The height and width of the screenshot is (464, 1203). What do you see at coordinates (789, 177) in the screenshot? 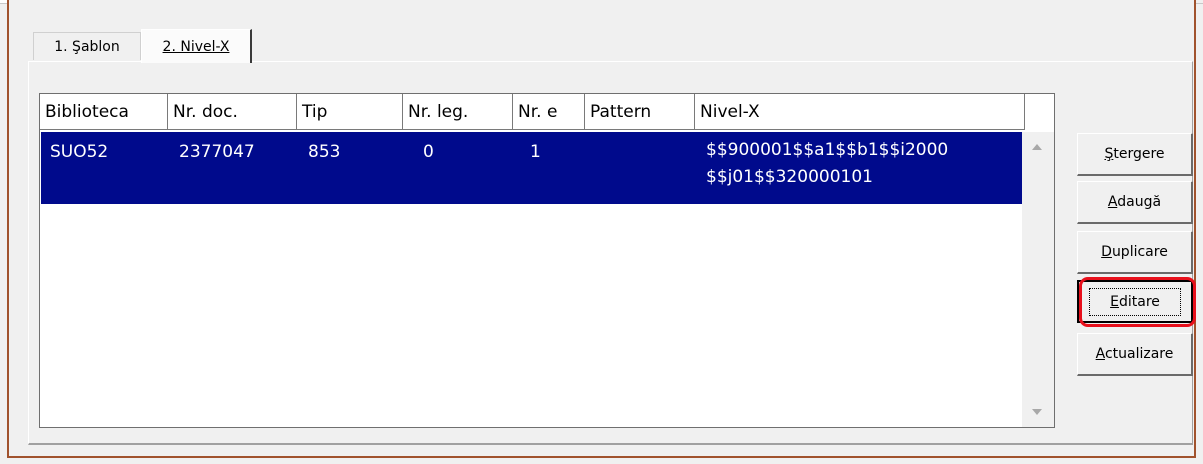
I see `cell-nivel-x-line2: $$j01$$320000101` at bounding box center [789, 177].